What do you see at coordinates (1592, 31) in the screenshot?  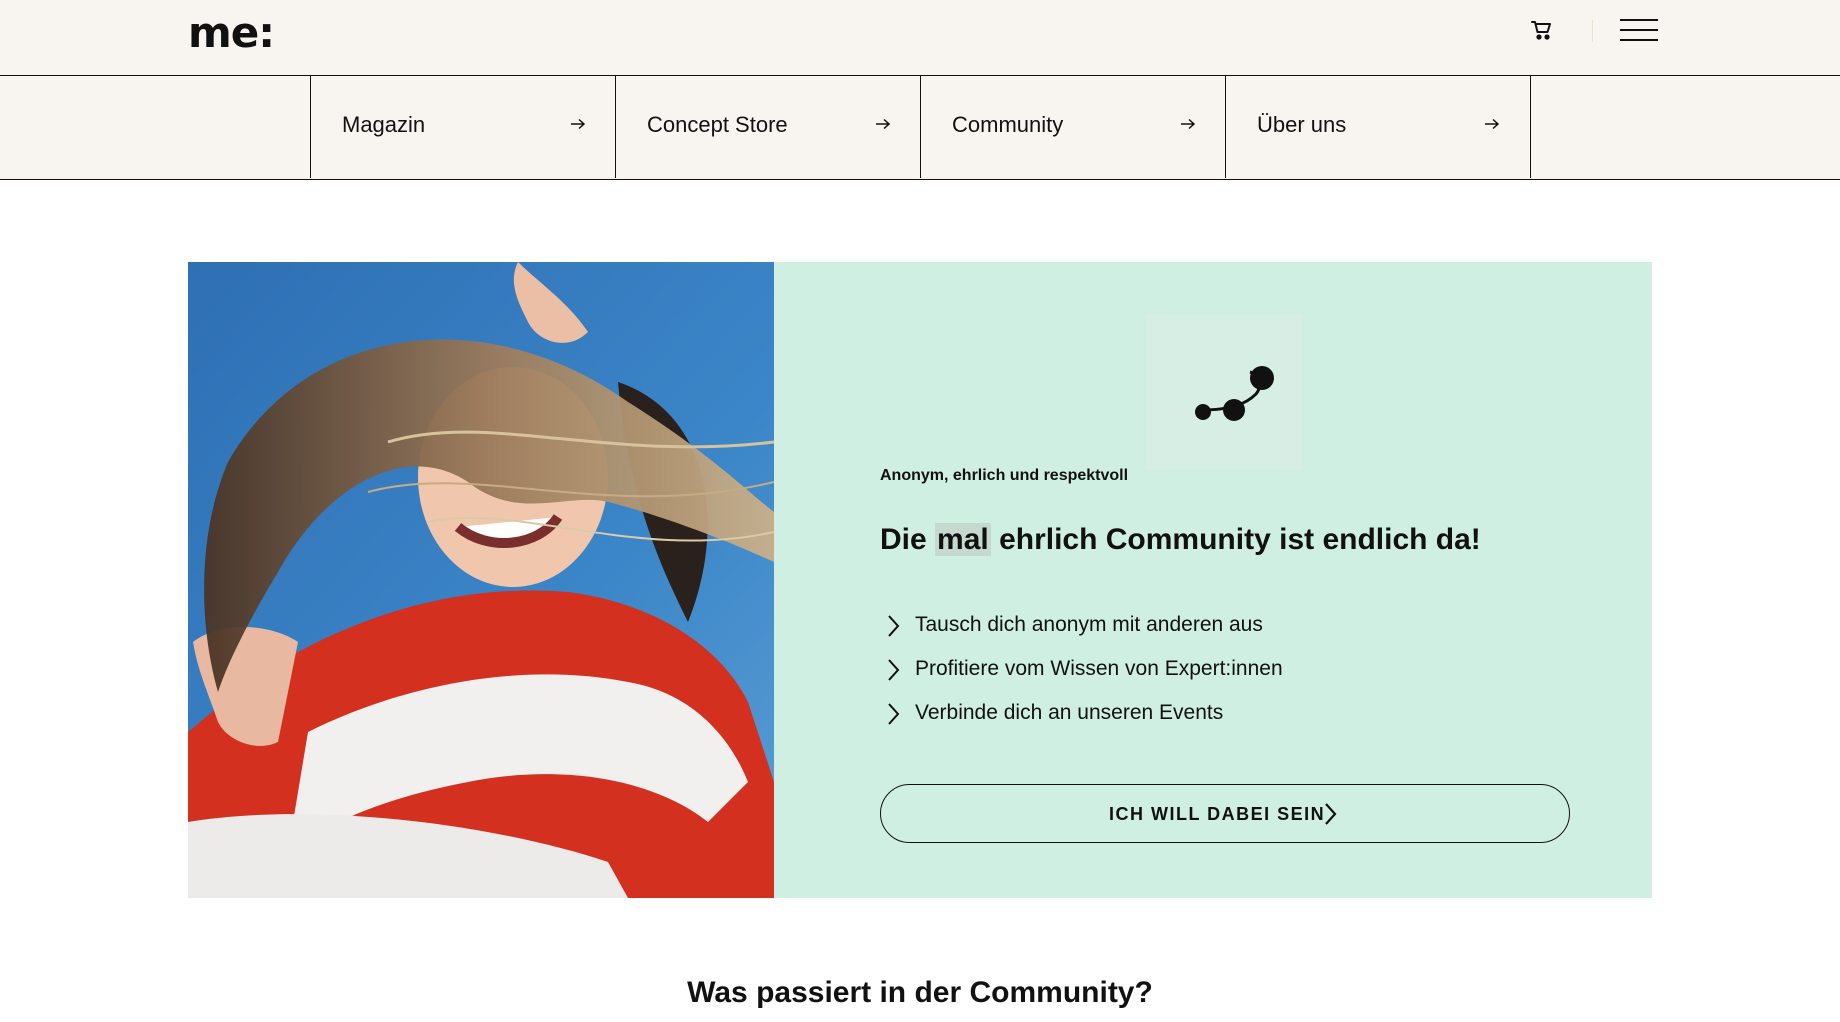 I see `header-divider` at bounding box center [1592, 31].